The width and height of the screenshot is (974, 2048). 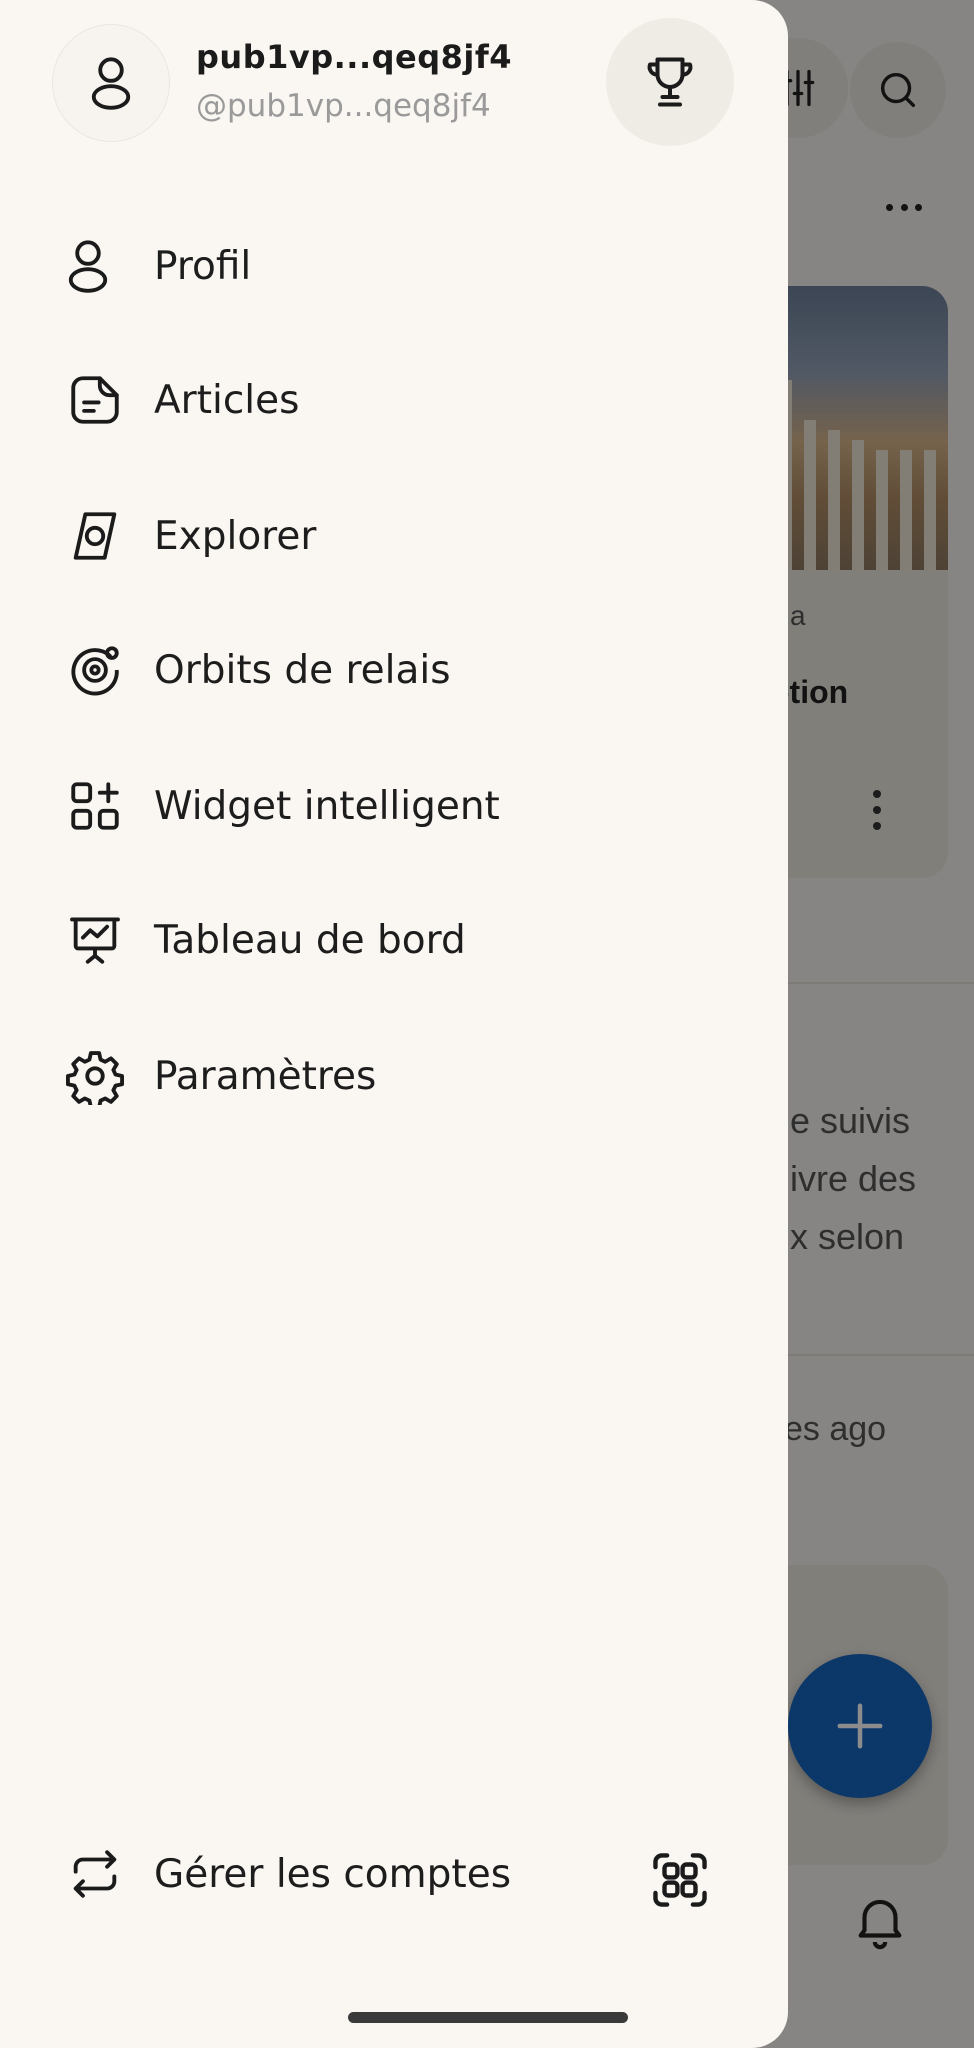 What do you see at coordinates (333, 1874) in the screenshot?
I see `manage-accounts-label: Gérer les comptes` at bounding box center [333, 1874].